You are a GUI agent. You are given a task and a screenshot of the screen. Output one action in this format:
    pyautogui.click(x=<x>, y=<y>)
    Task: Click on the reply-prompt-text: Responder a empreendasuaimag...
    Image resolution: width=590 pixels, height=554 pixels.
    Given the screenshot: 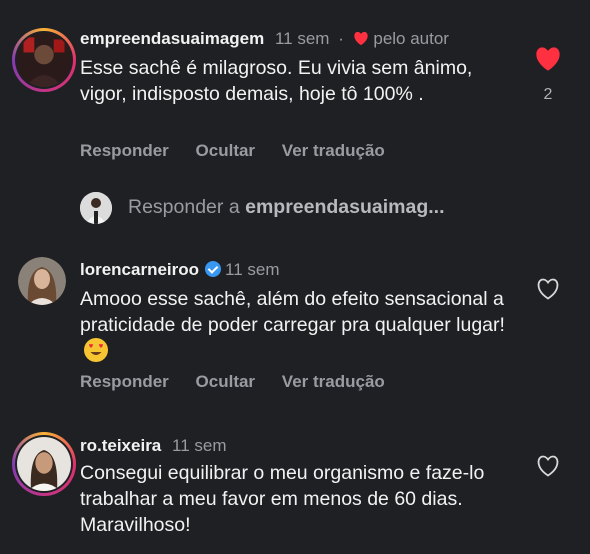 What is the action you would take?
    pyautogui.click(x=286, y=207)
    